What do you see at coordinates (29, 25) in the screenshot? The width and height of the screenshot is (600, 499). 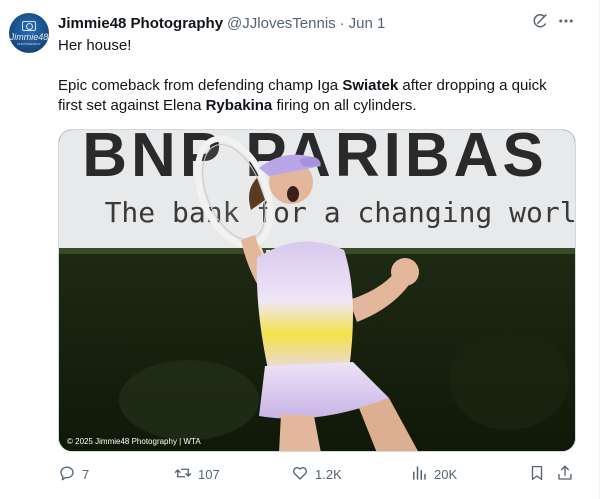 I see `camera-icon` at bounding box center [29, 25].